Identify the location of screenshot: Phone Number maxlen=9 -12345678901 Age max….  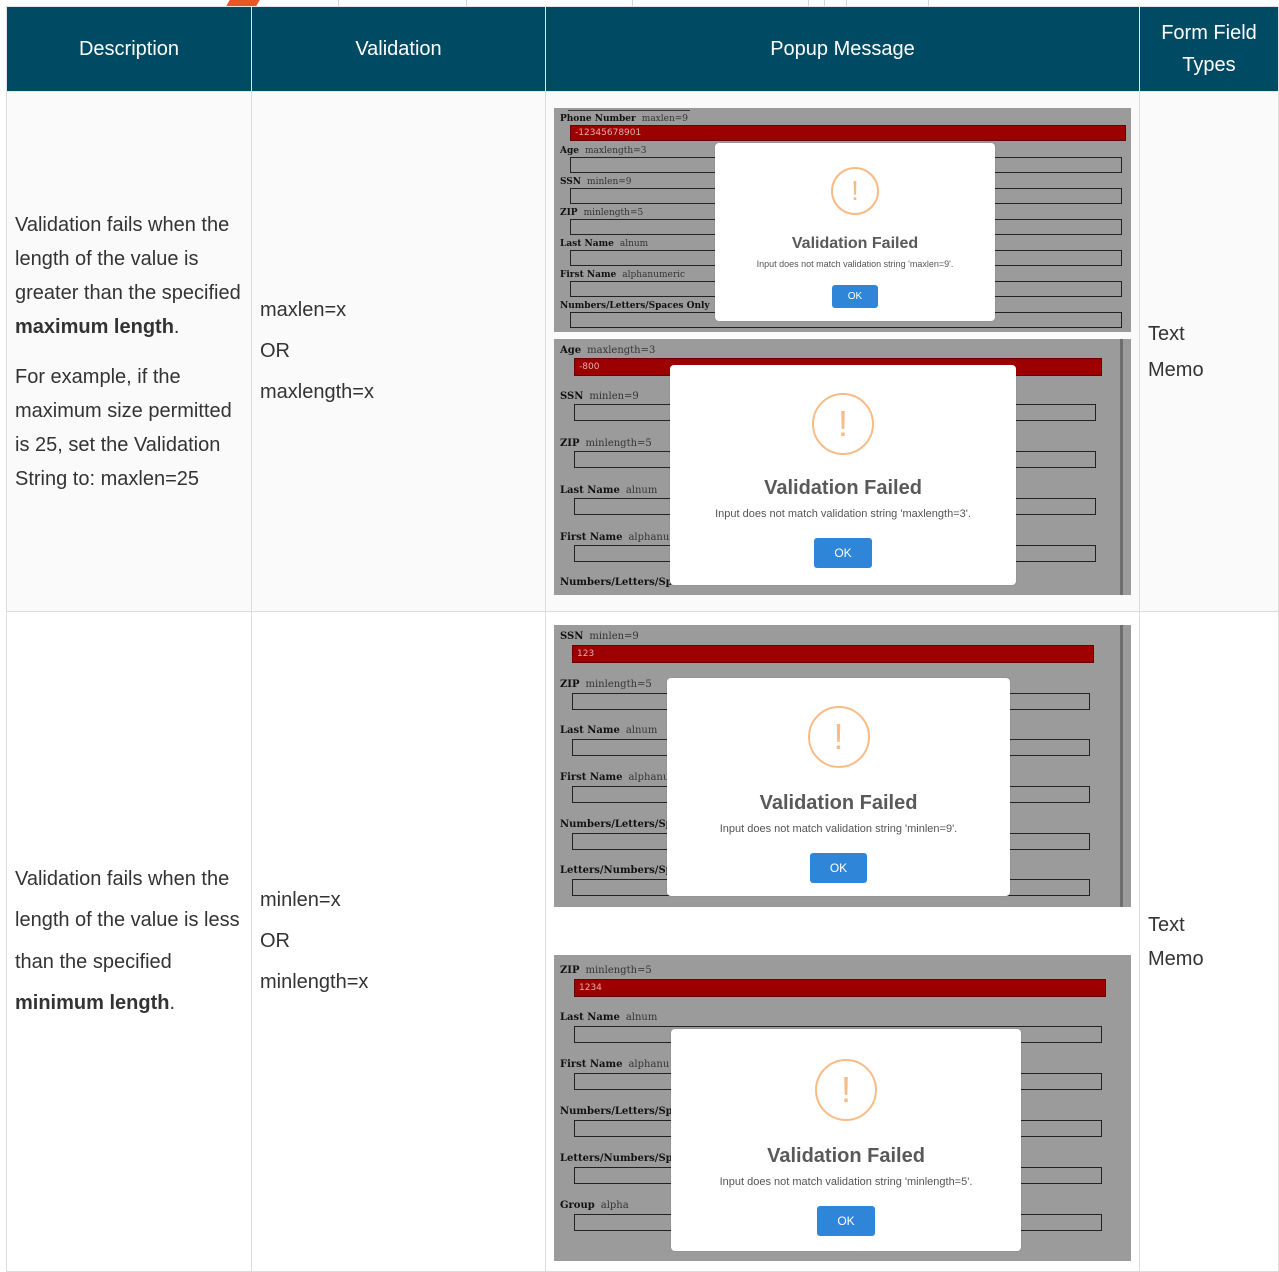
(842, 220).